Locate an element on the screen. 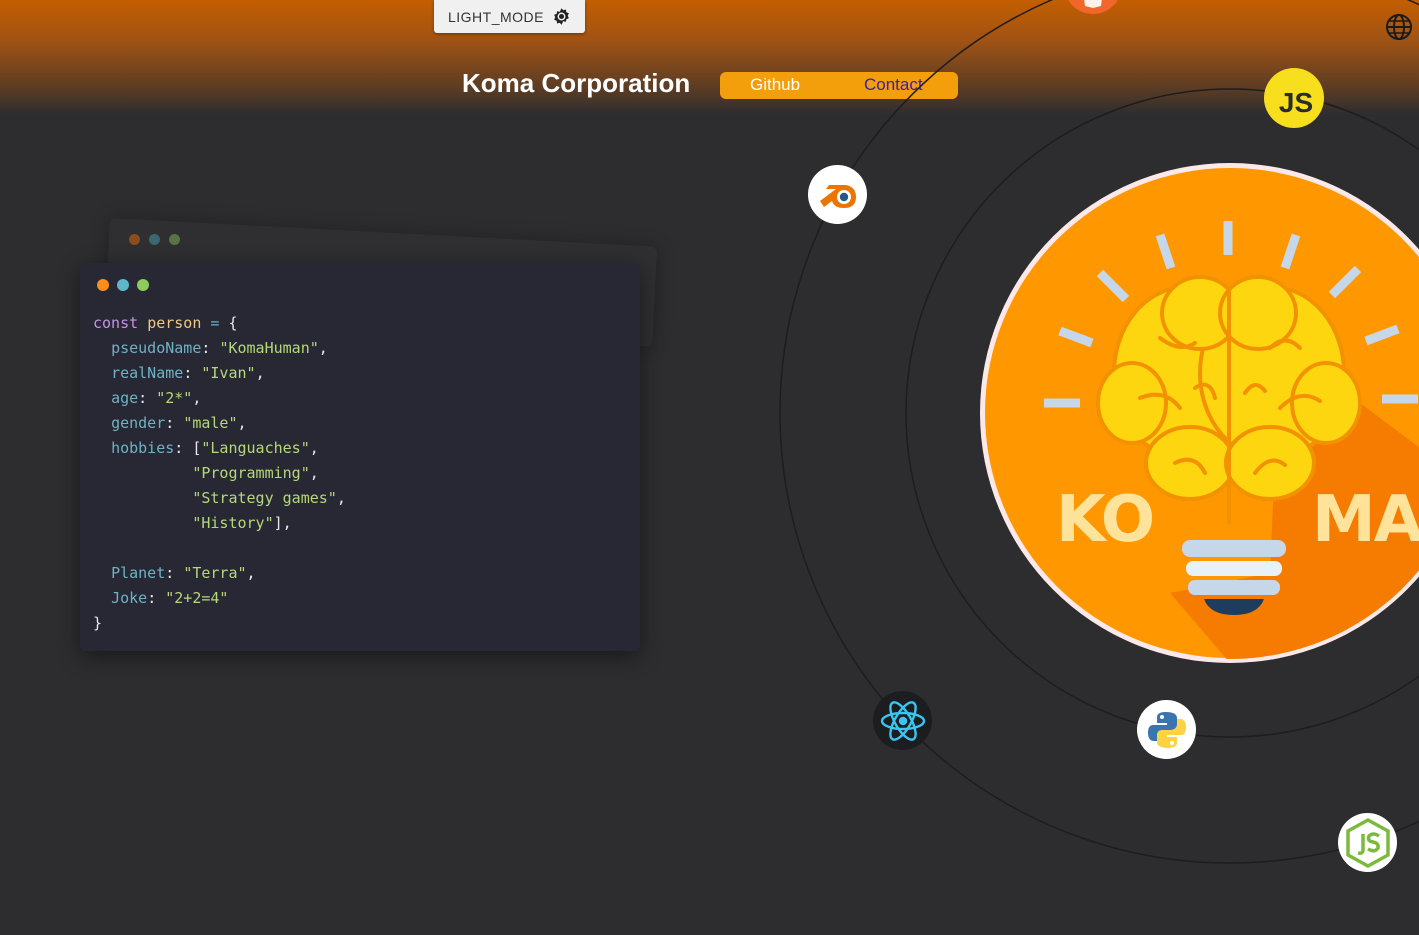  blender-icon is located at coordinates (837, 194).